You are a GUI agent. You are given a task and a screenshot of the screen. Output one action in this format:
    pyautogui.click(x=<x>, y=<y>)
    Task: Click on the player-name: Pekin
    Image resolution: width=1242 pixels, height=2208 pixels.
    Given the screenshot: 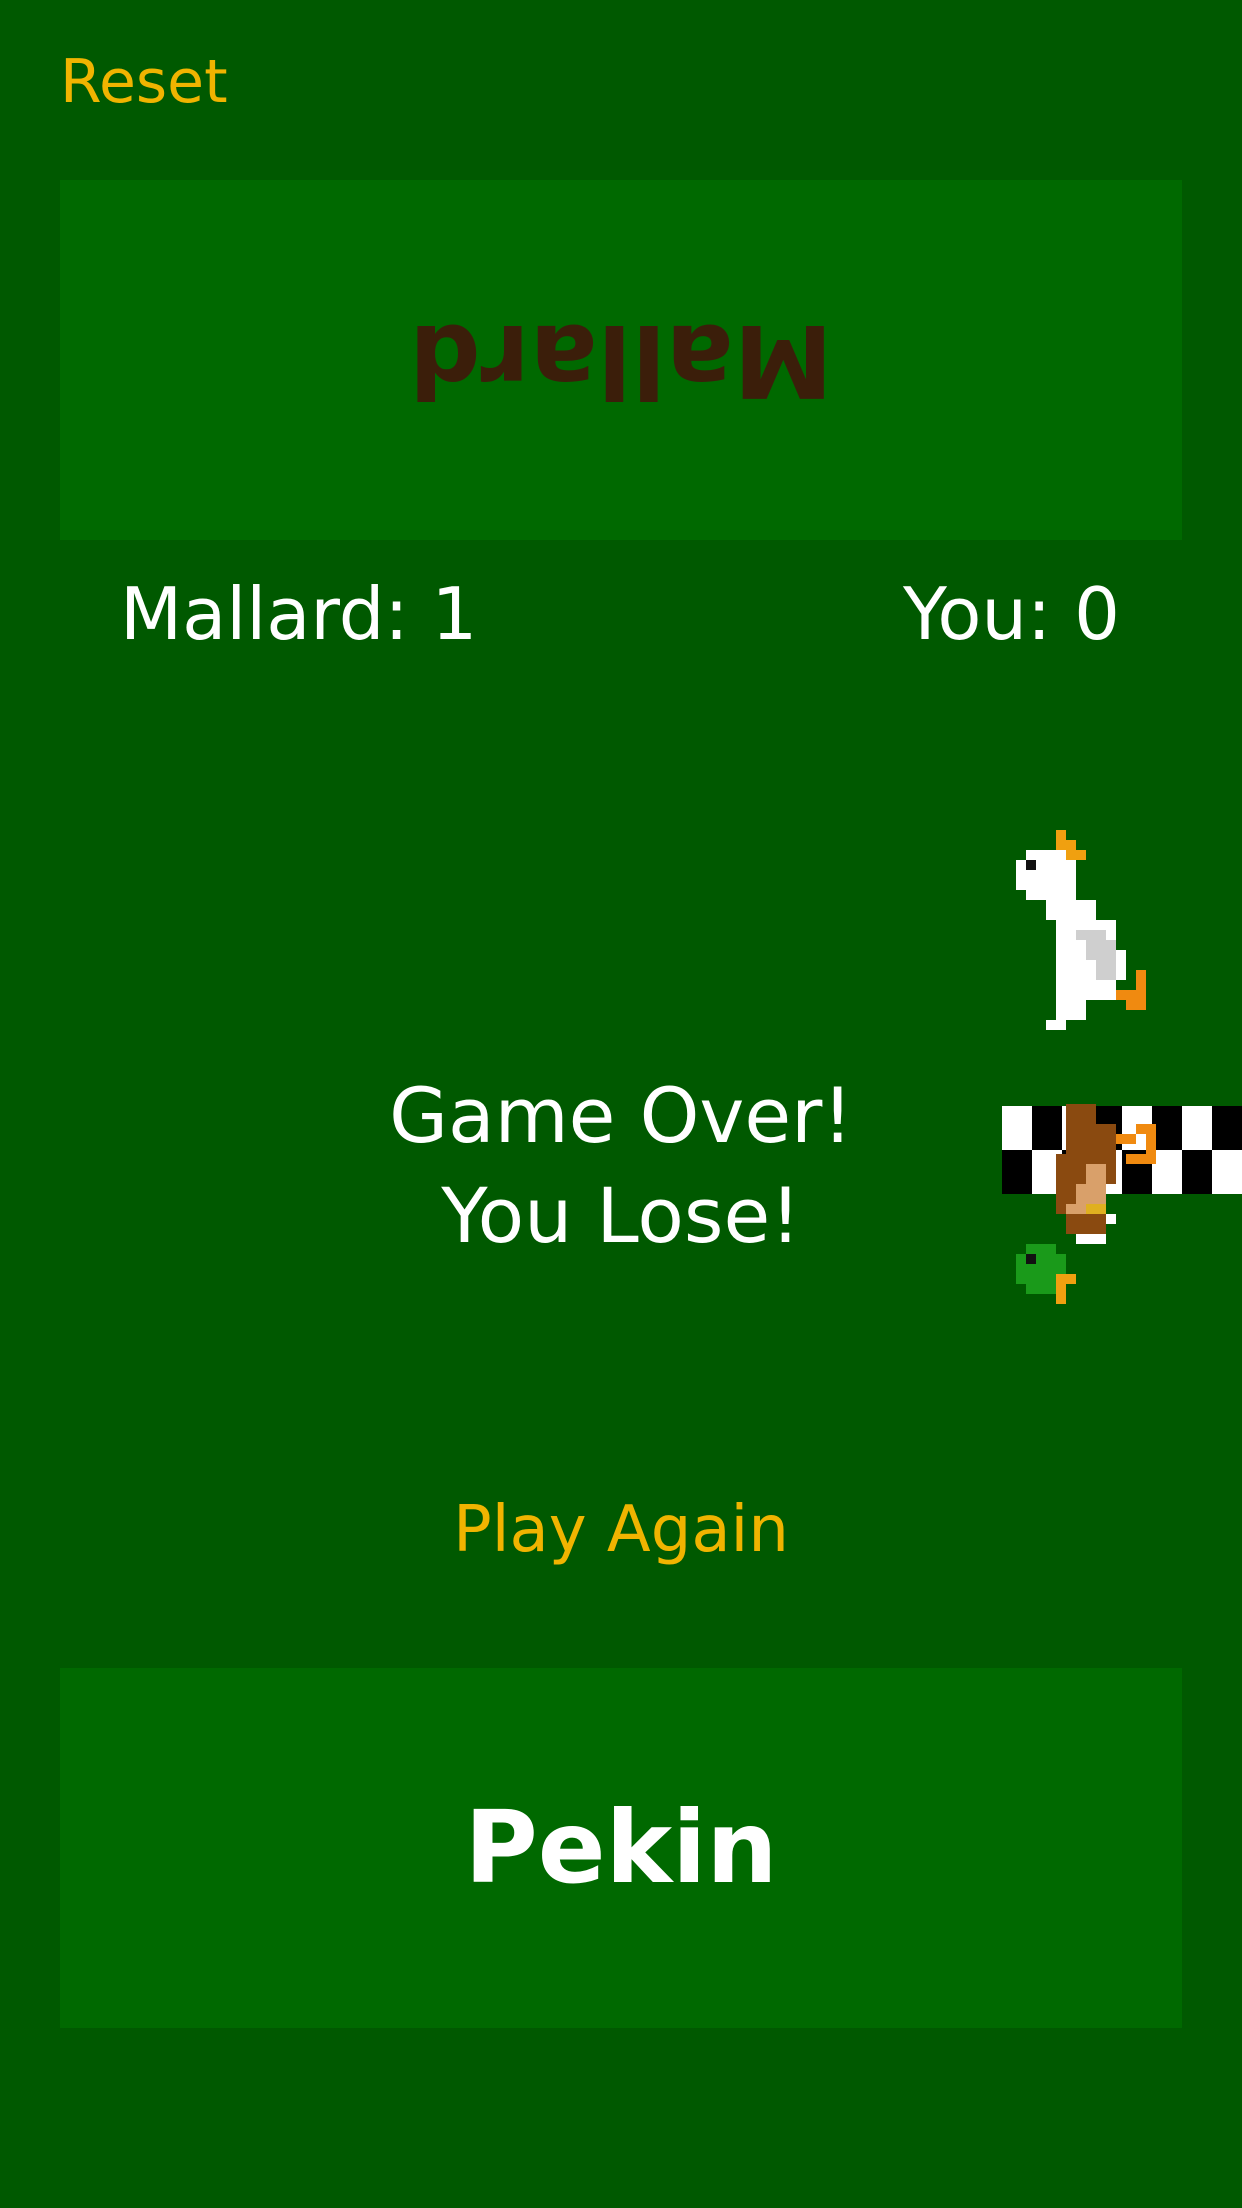 What is the action you would take?
    pyautogui.click(x=621, y=1847)
    